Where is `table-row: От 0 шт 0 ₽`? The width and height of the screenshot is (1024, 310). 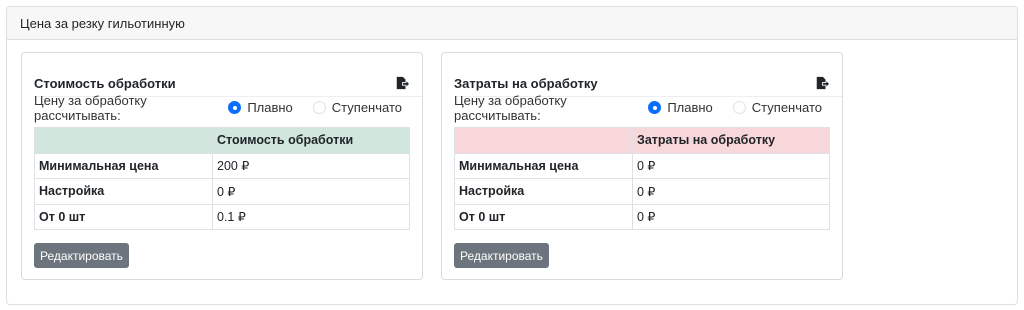 table-row: От 0 шт 0 ₽ is located at coordinates (642, 216).